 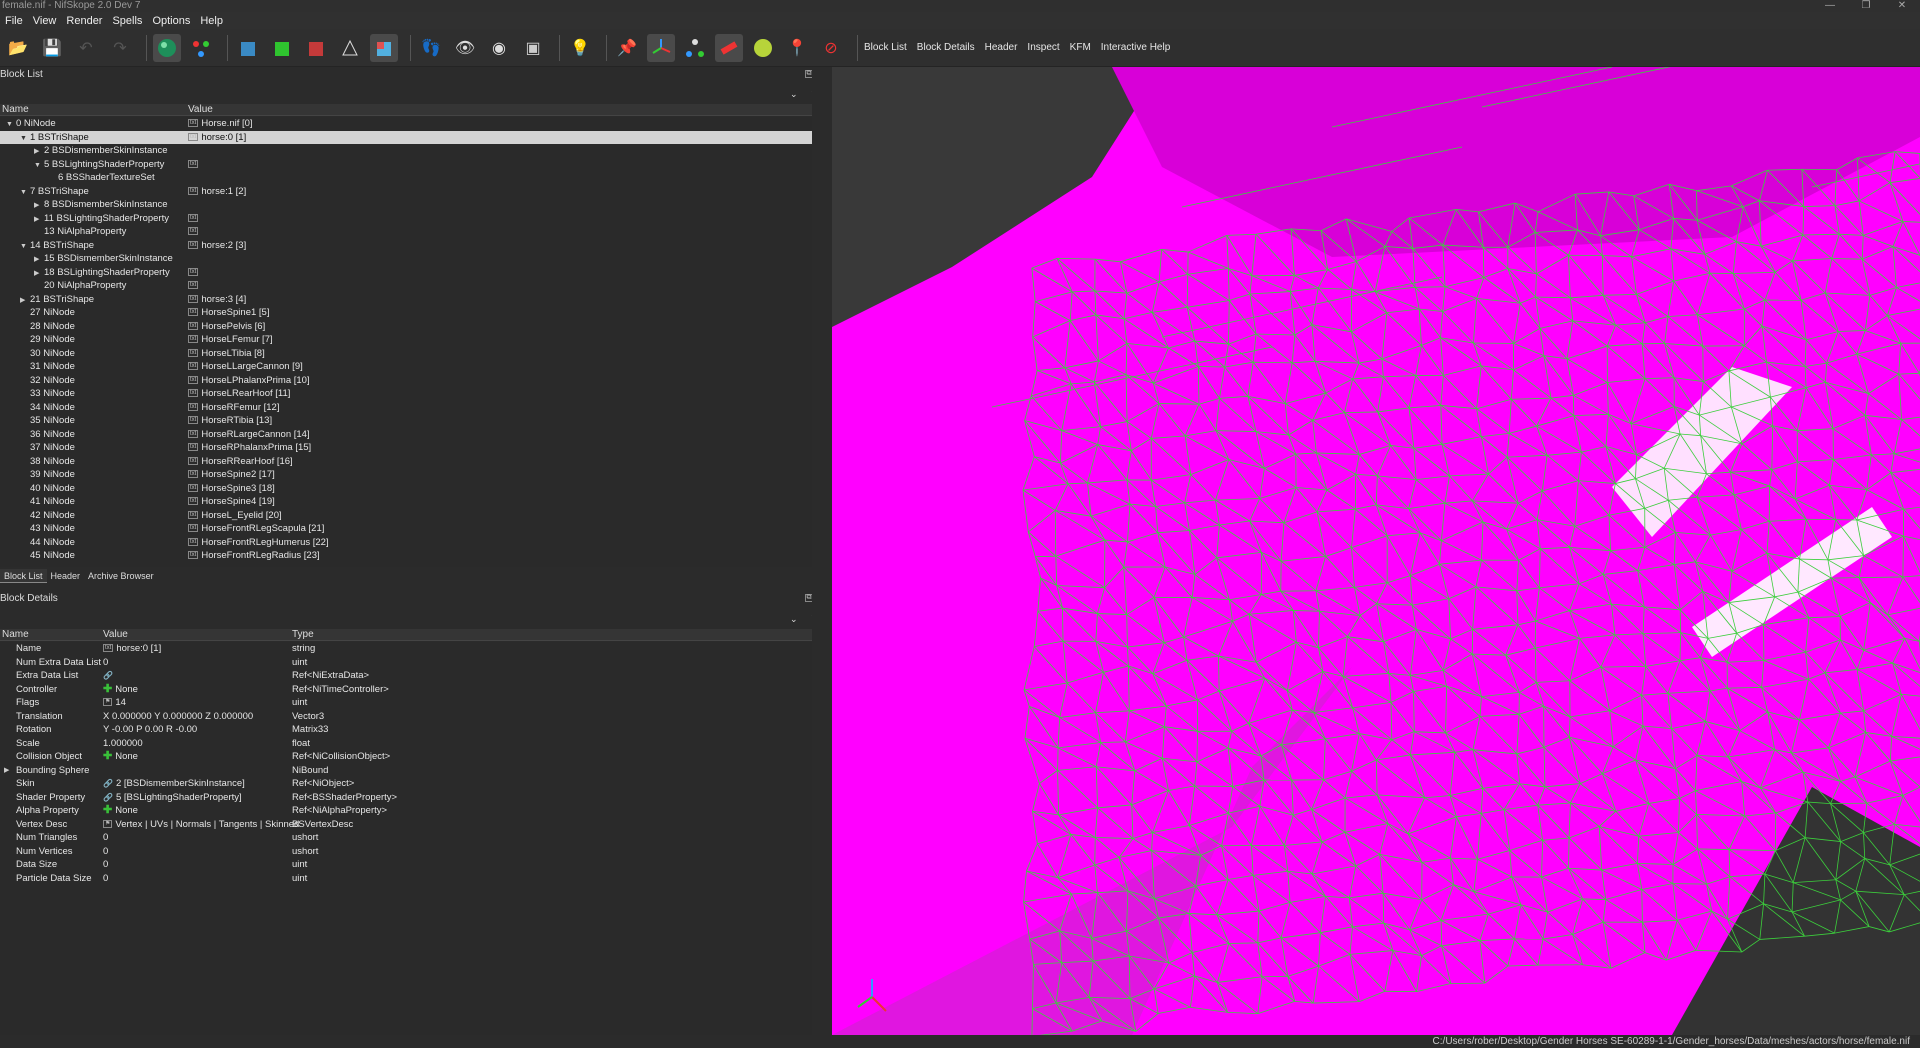 I want to click on detail-value: X 0.000000 Y 0.000000 Z 0.000000, so click(x=178, y=717).